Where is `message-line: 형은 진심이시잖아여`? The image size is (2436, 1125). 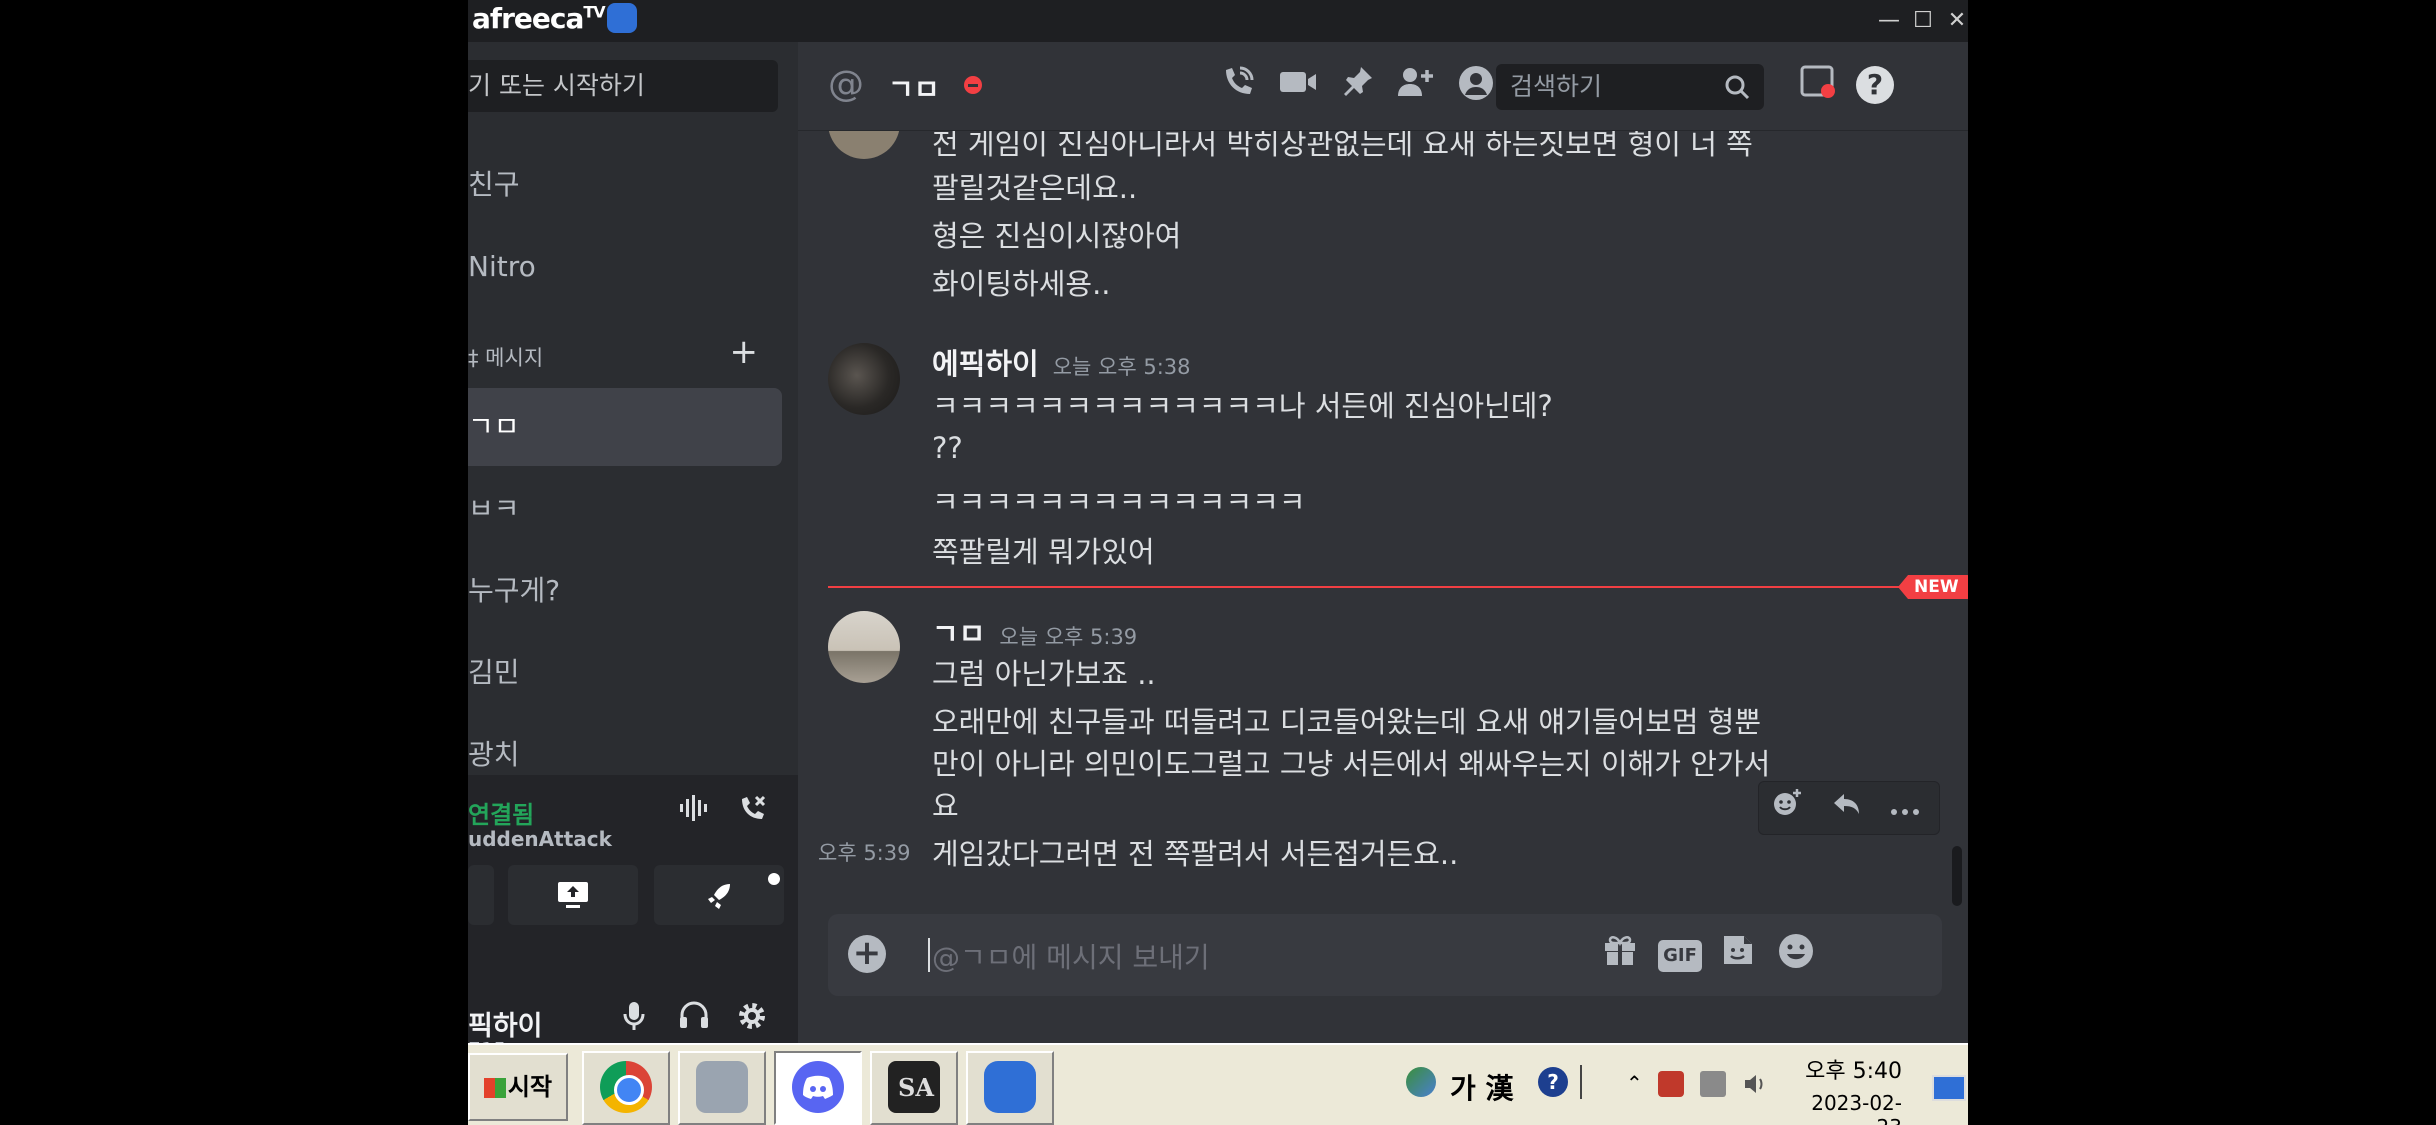
message-line: 형은 진심이시잖아여 is located at coordinates (1057, 236).